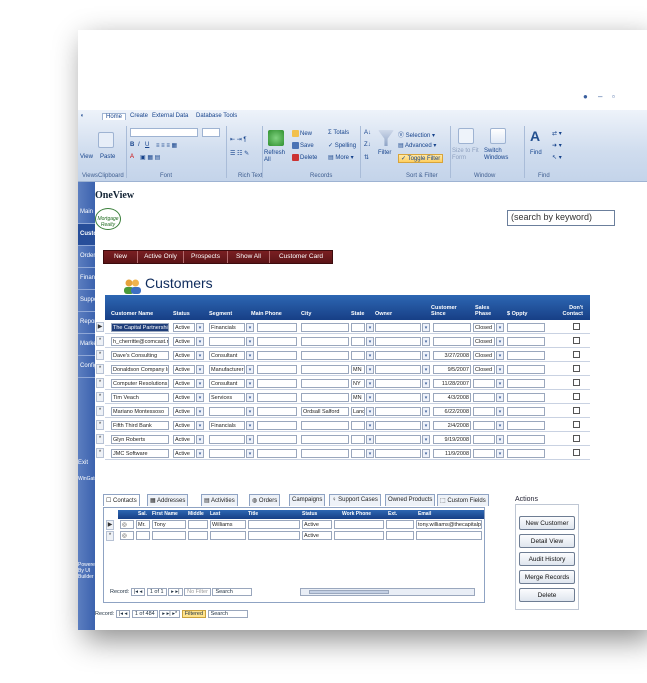 The height and width of the screenshot is (683, 647). Describe the element at coordinates (449, 524) in the screenshot. I see `email-cell: tony.williams@thecapitalpa` at that location.